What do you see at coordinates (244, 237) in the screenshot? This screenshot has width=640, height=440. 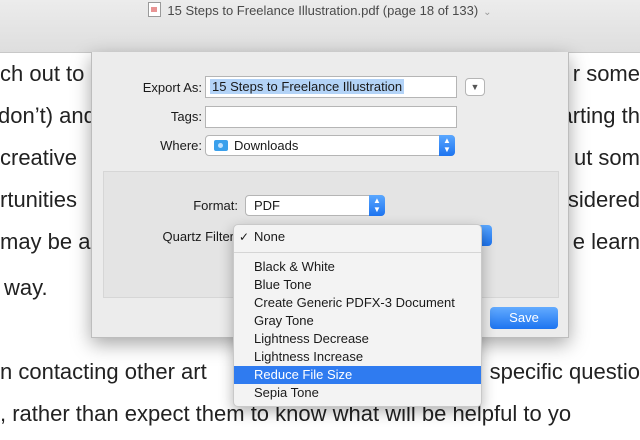 I see `checkmark-icon: ✓` at bounding box center [244, 237].